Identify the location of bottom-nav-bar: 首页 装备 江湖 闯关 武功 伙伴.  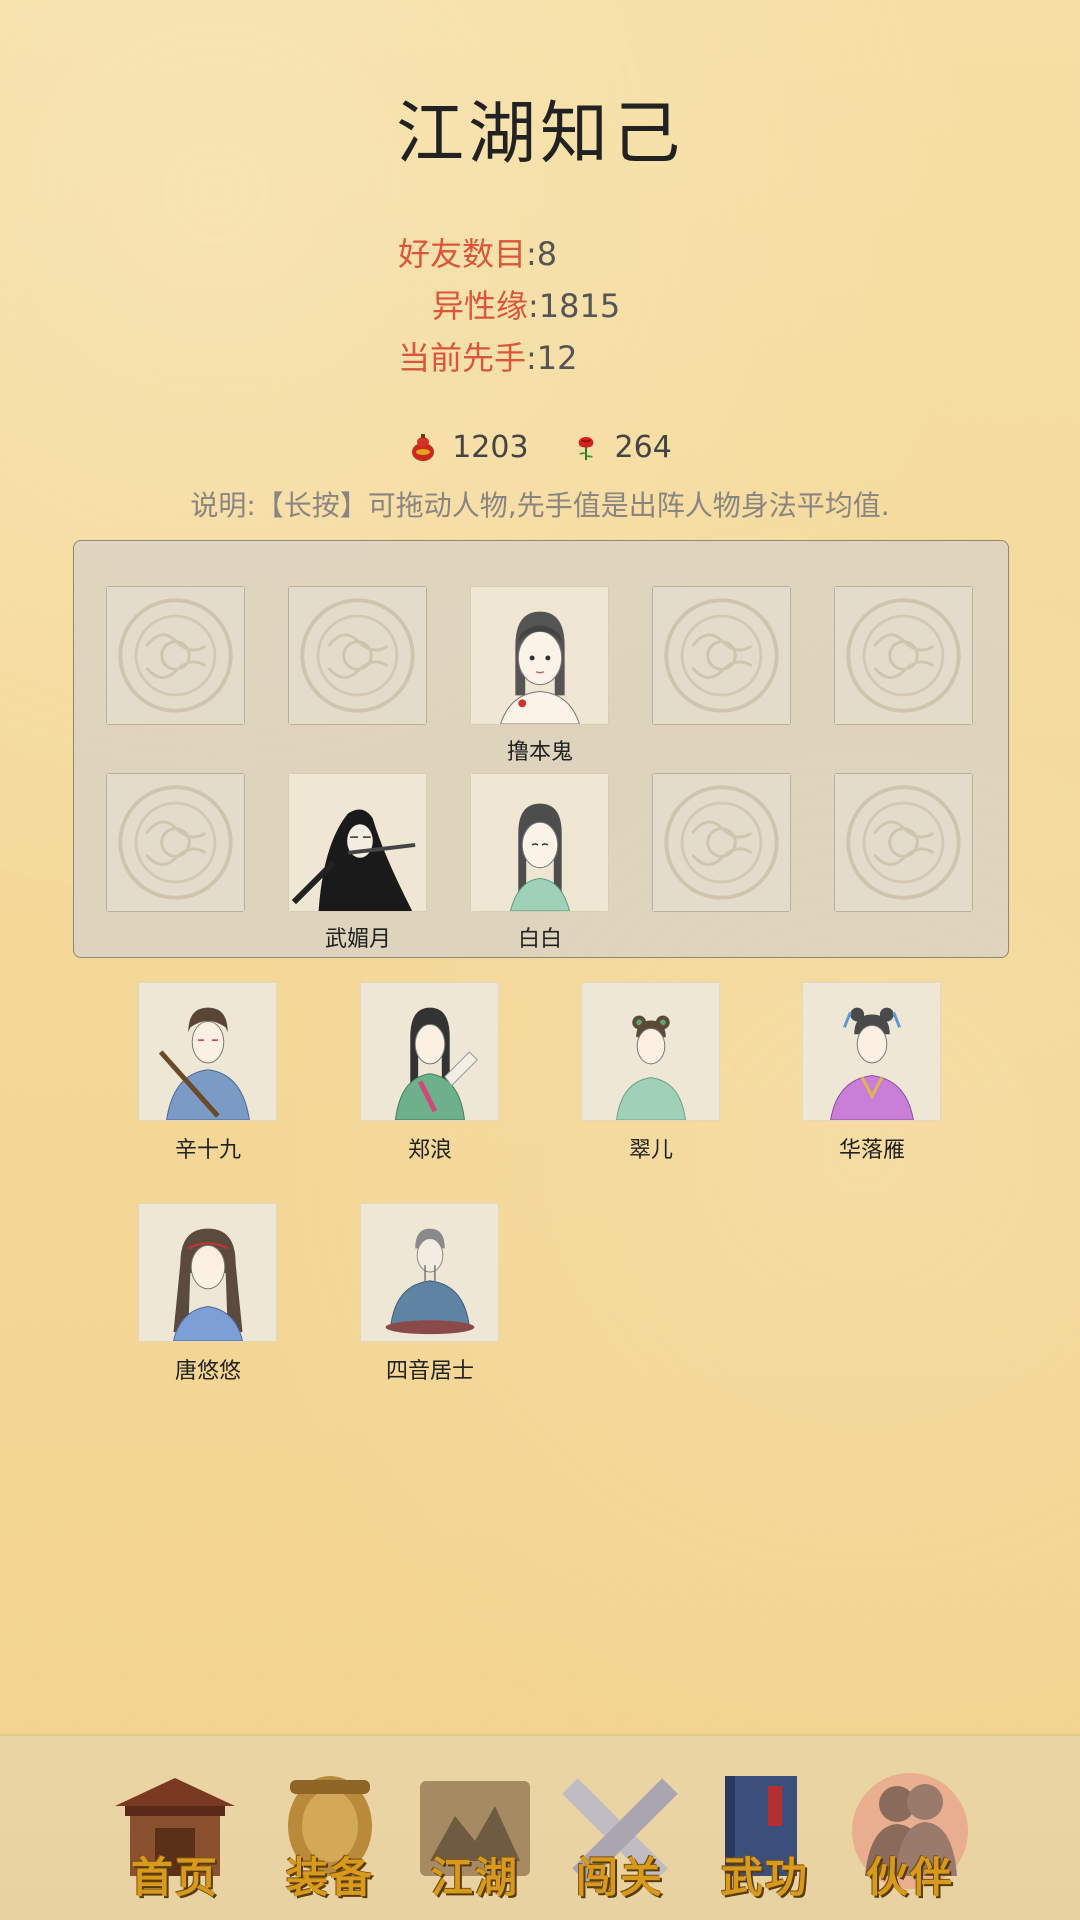
(540, 1827).